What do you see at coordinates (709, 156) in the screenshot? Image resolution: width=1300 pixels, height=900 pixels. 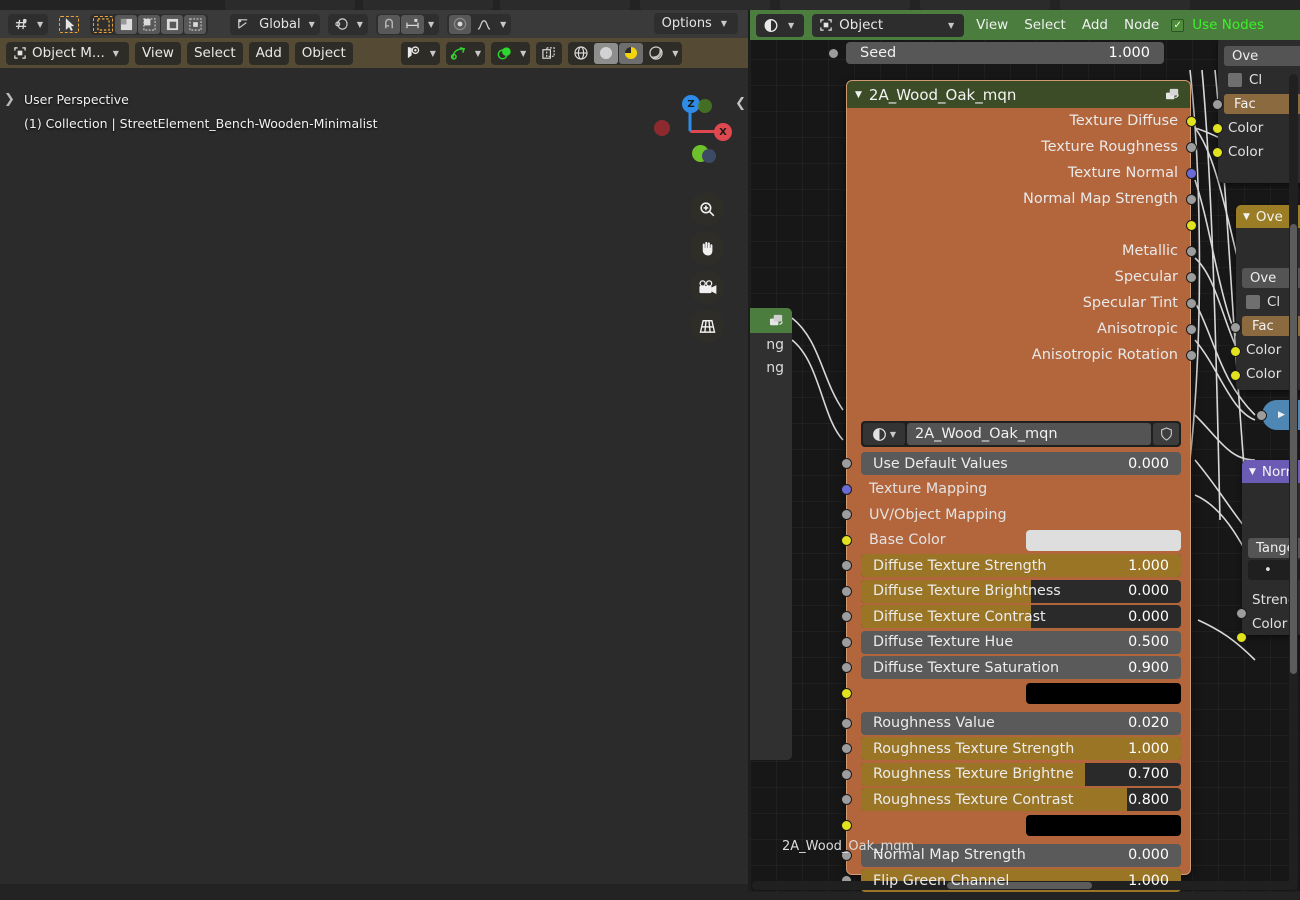 I see `gizmo-axis-neg-y` at bounding box center [709, 156].